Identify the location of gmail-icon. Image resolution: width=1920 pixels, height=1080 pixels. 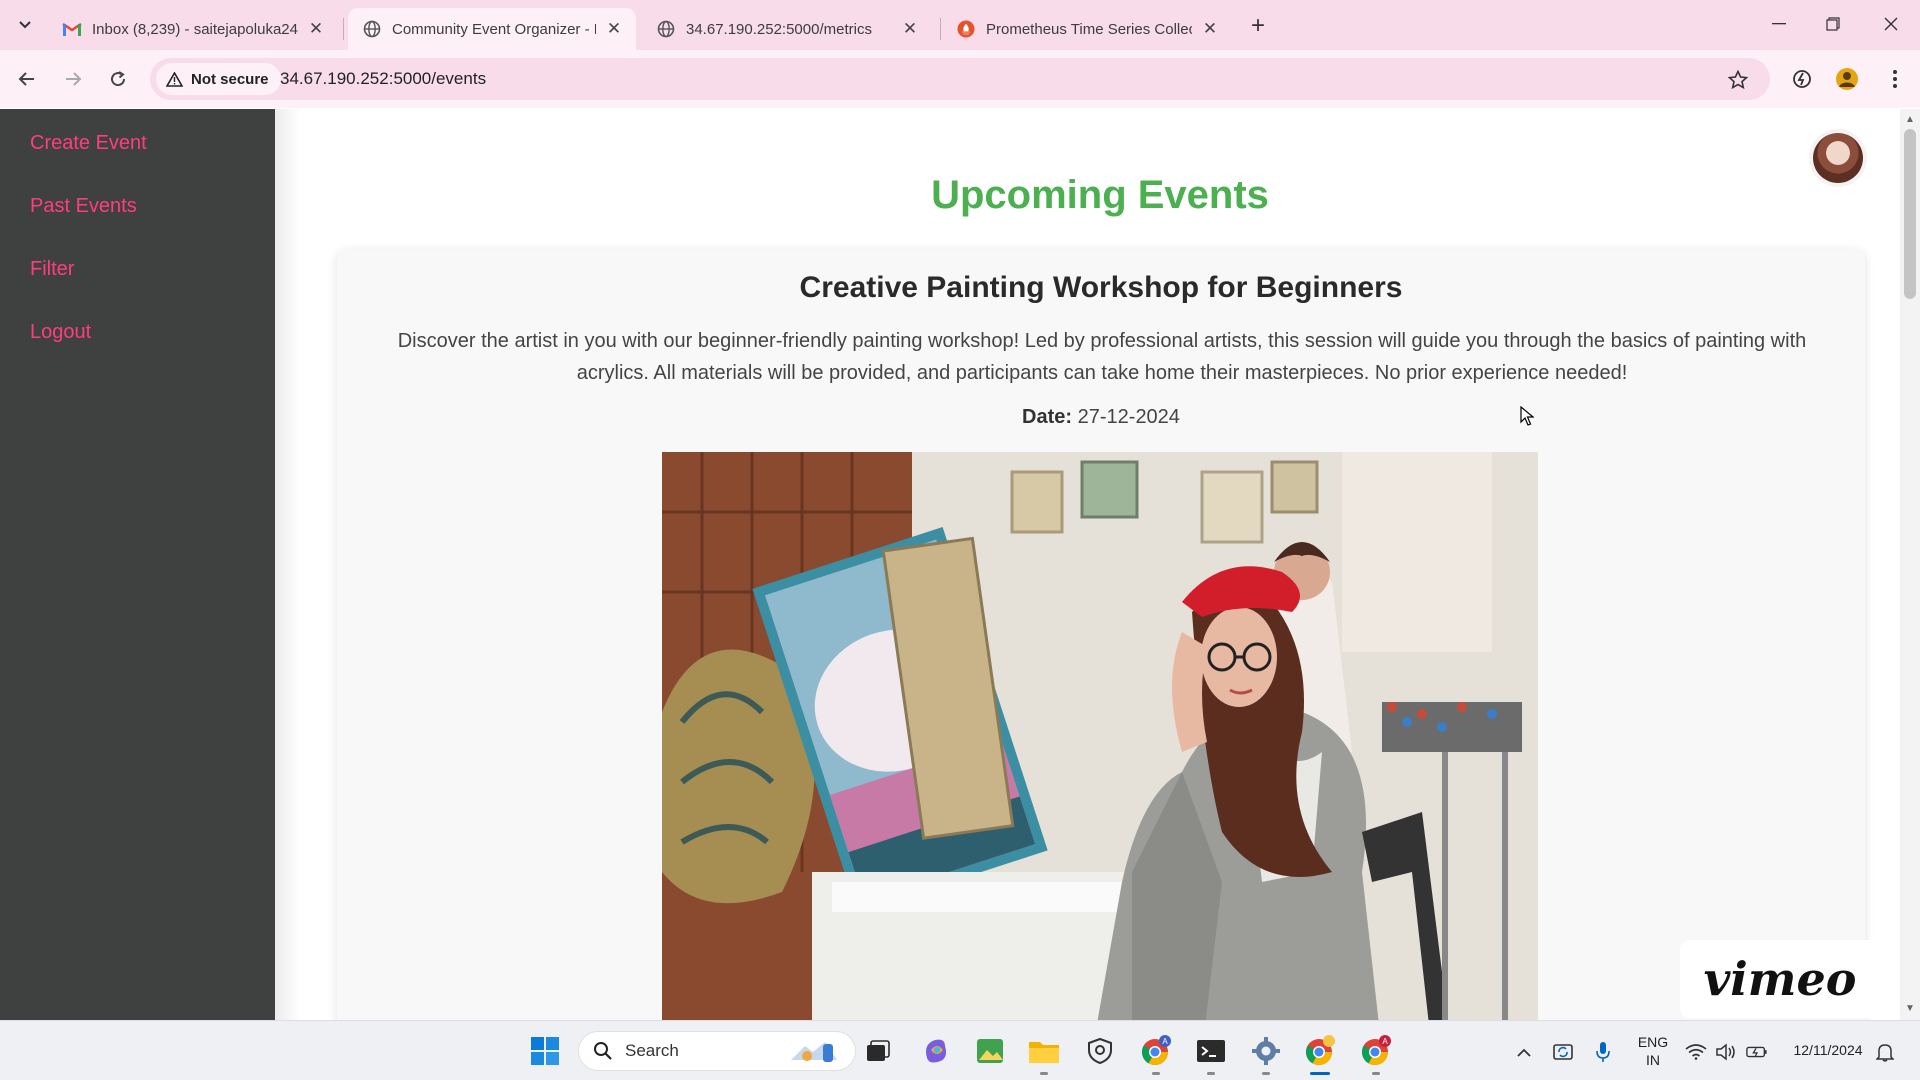
(72, 29).